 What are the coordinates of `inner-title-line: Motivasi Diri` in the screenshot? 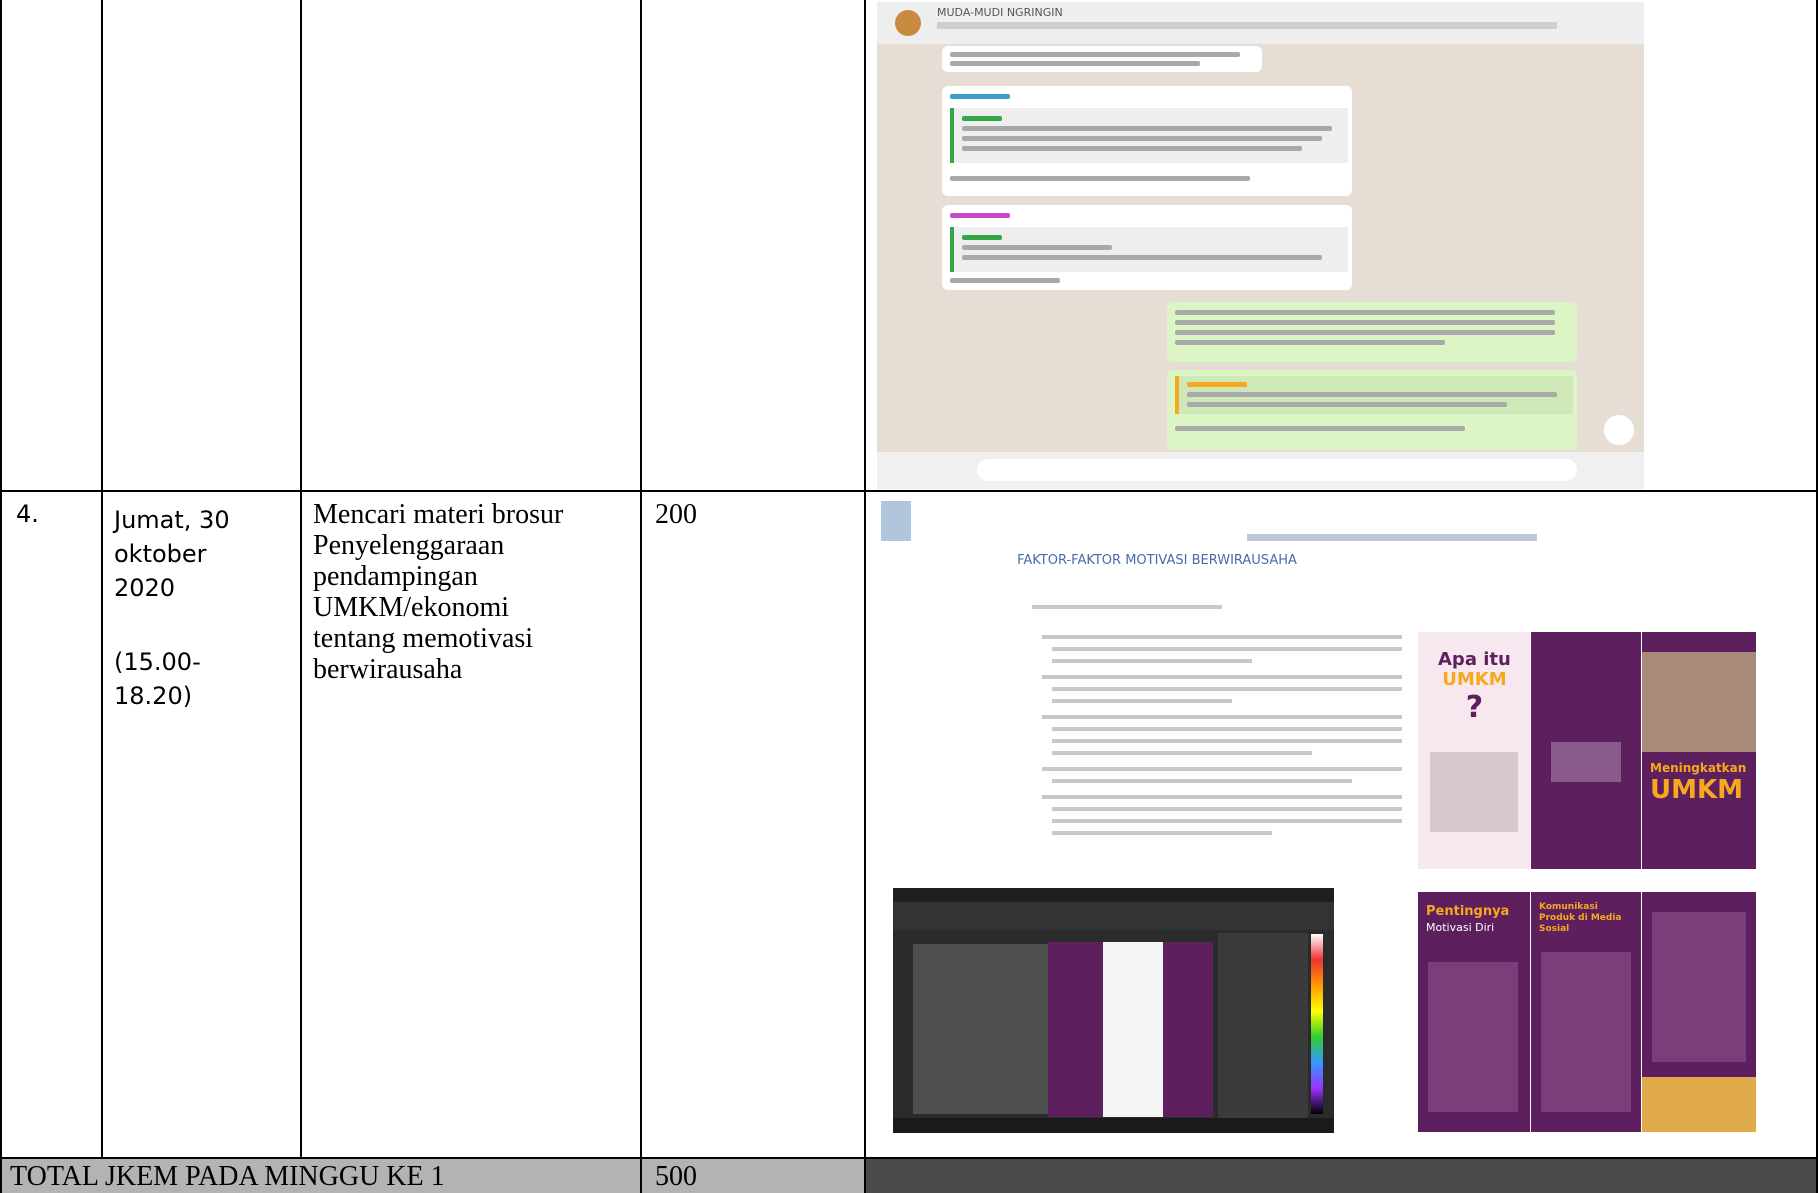 It's located at (1460, 927).